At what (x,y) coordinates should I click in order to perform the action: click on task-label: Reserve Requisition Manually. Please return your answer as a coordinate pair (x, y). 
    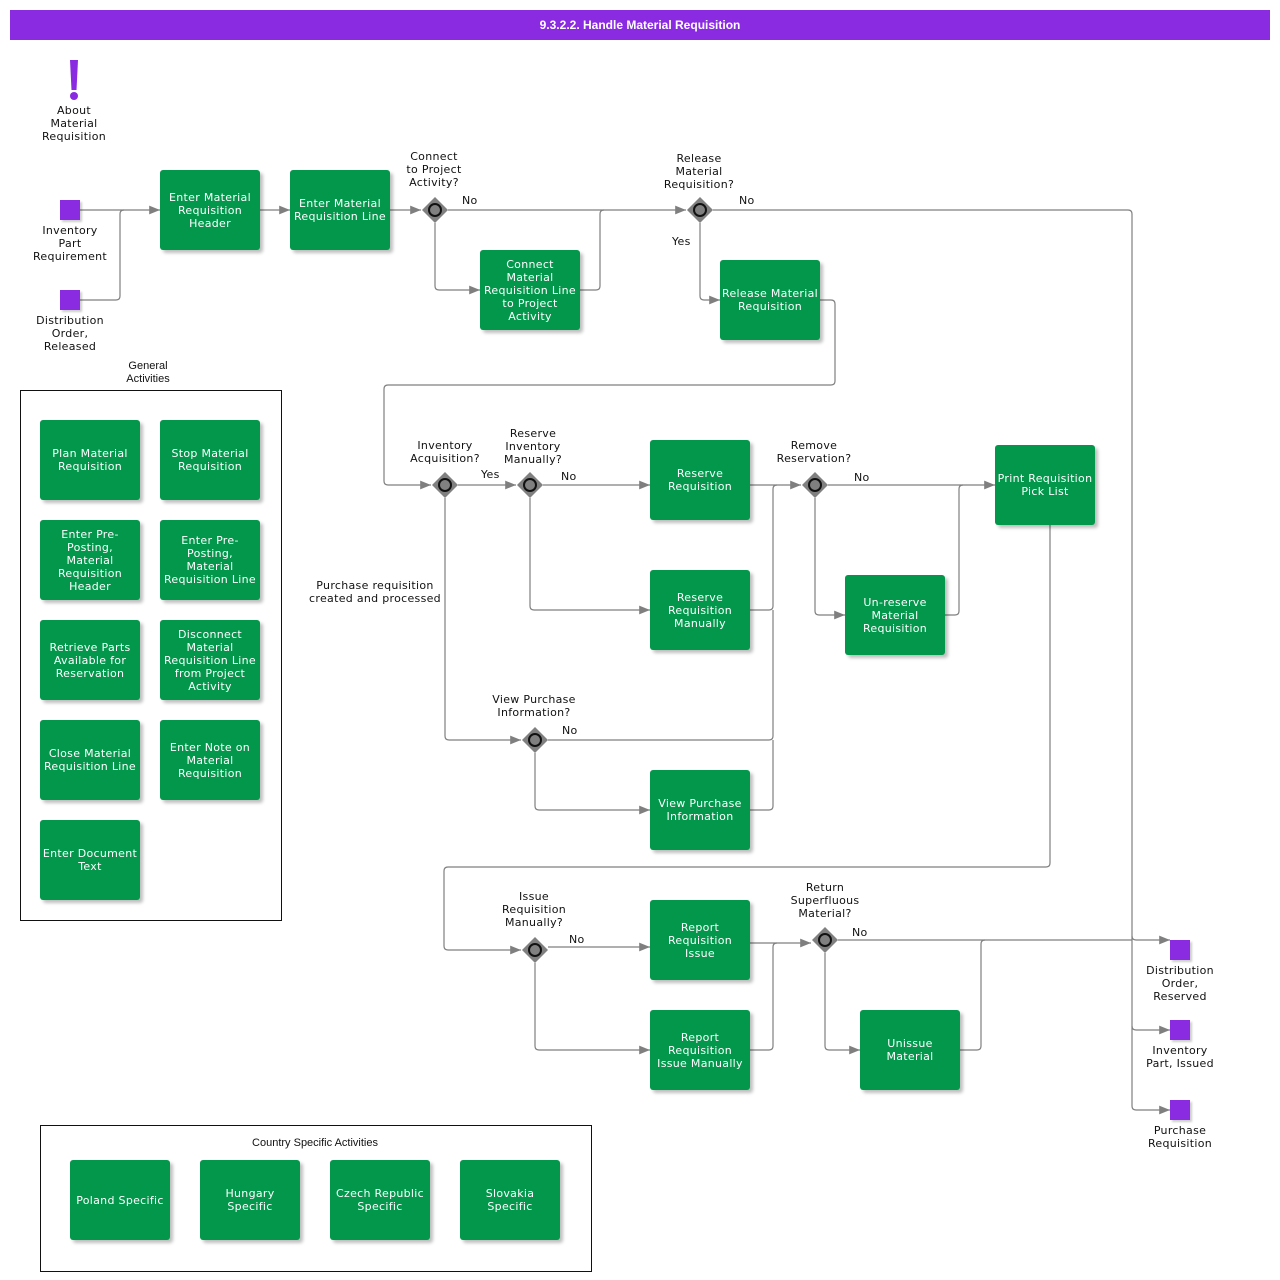
    Looking at the image, I should click on (700, 610).